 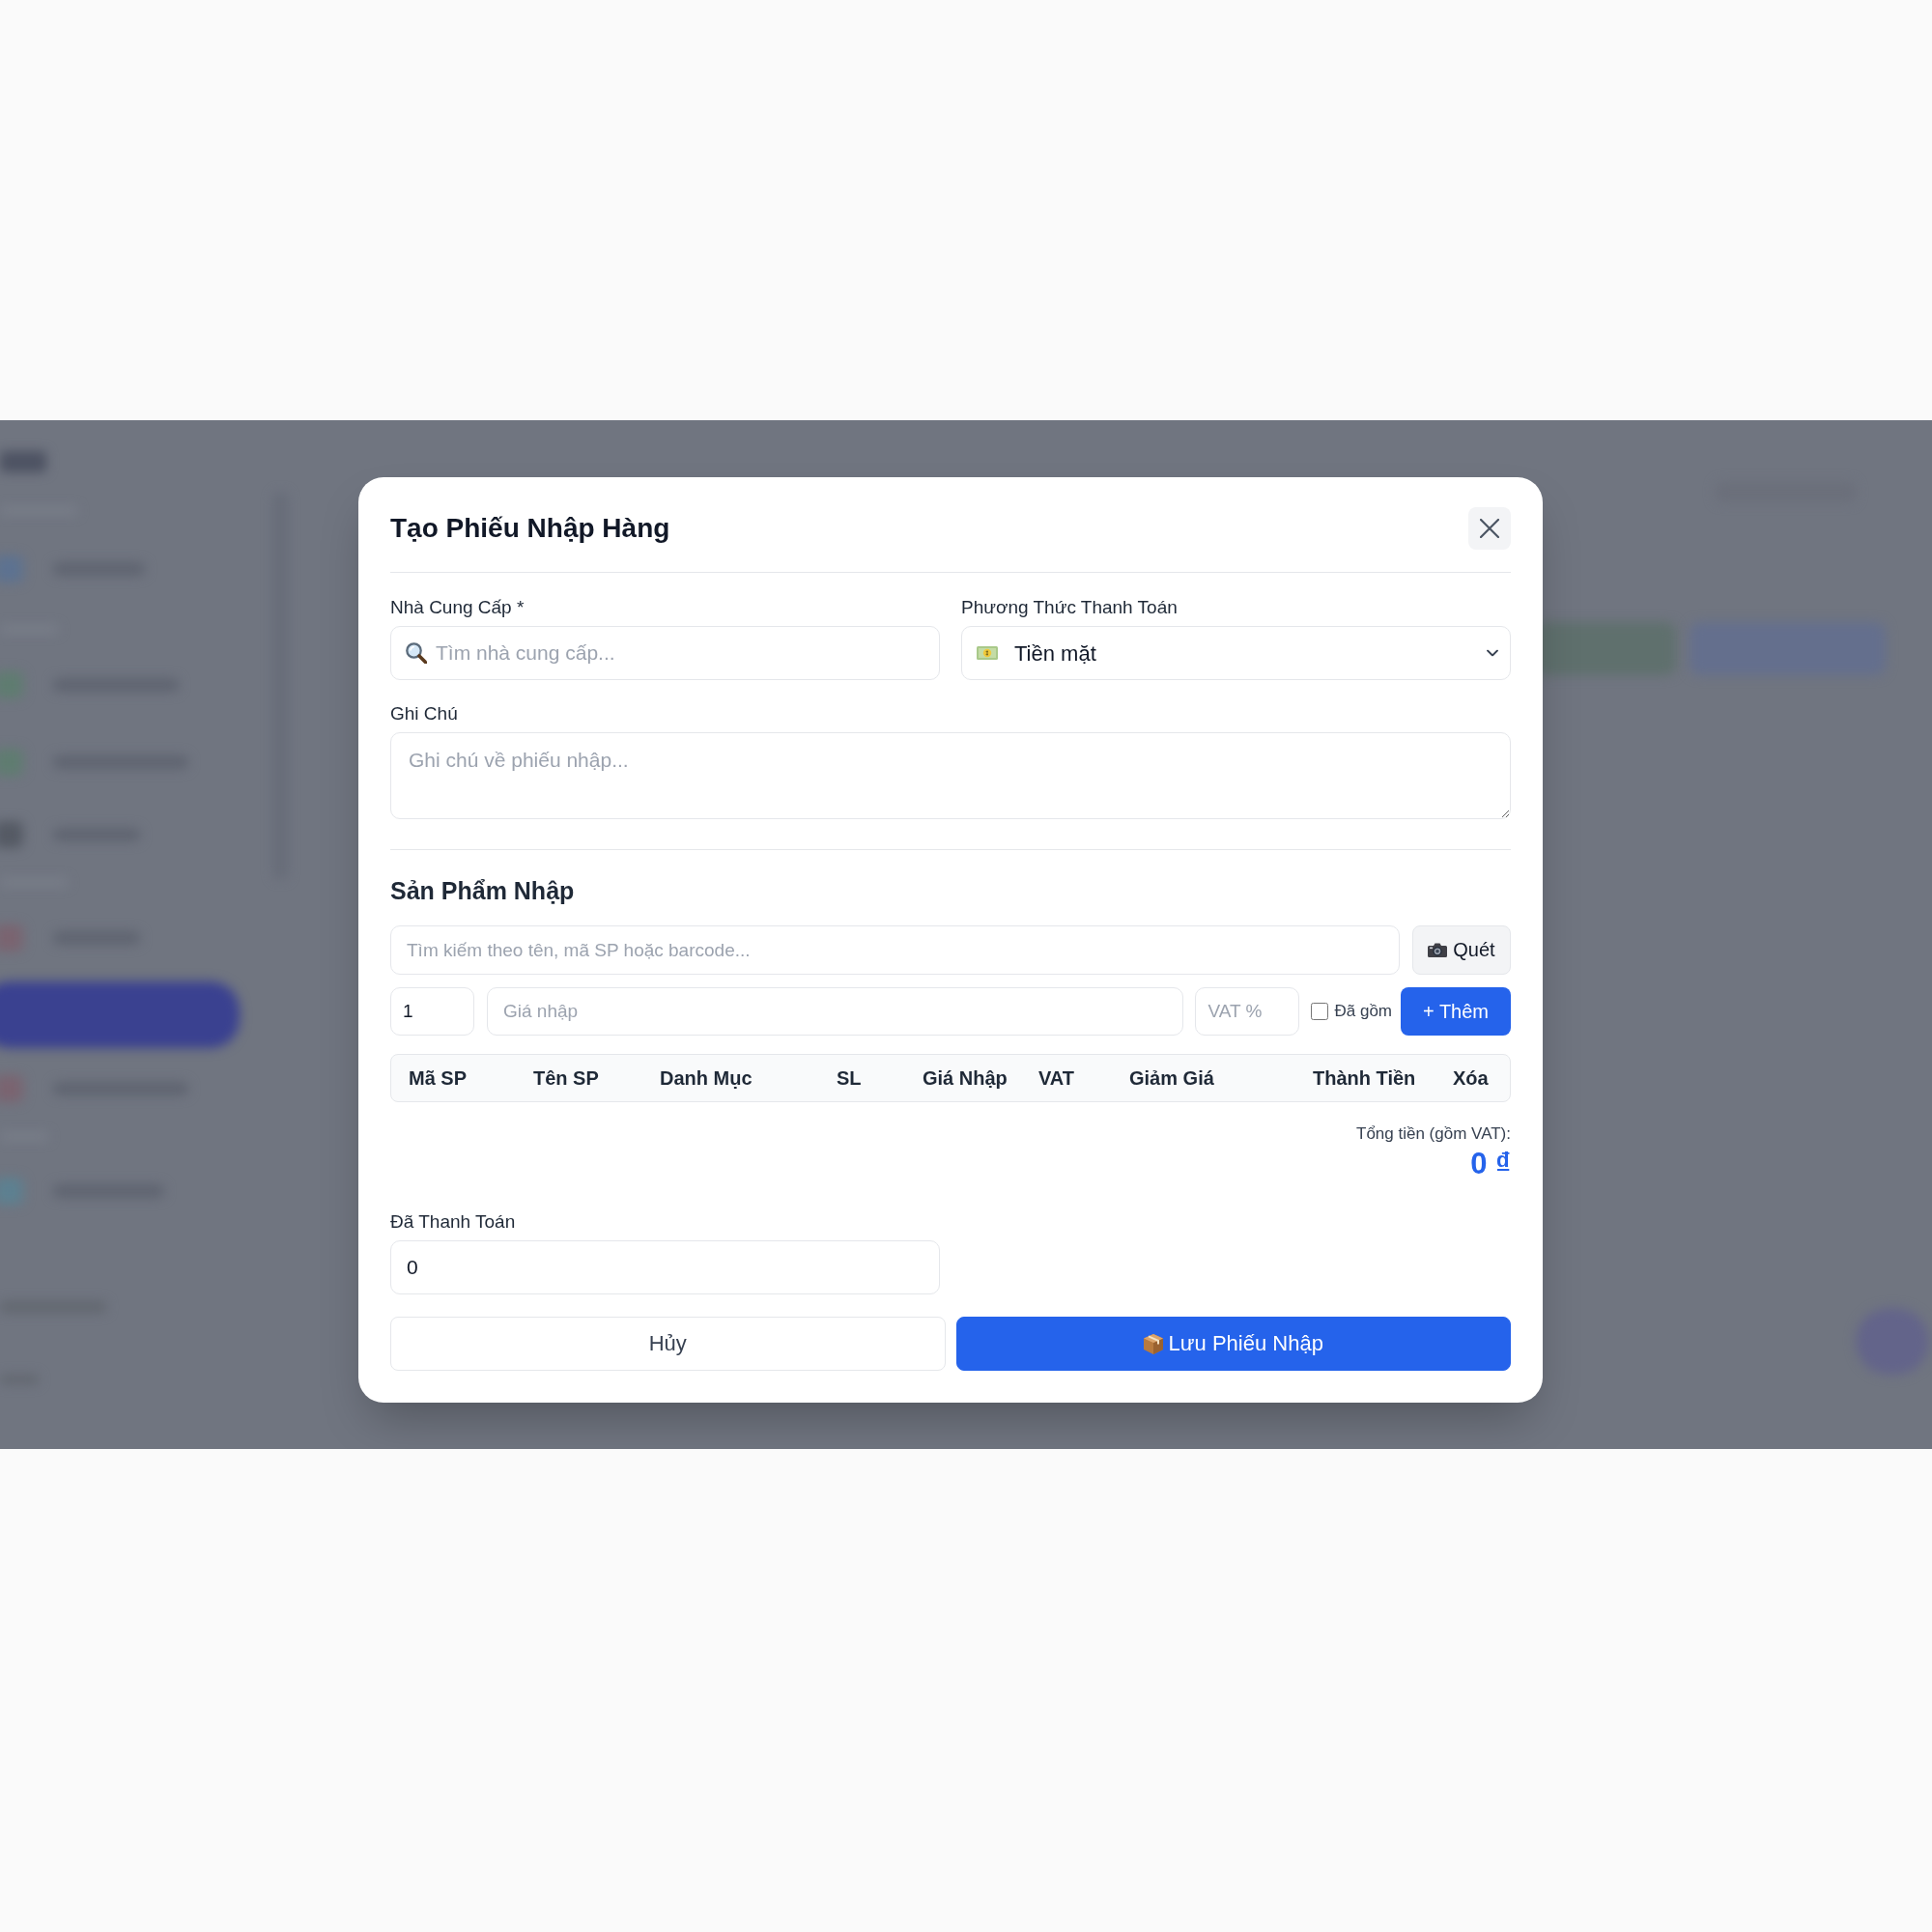 What do you see at coordinates (965, 1078) in the screenshot?
I see `column-header: Giá Nhập` at bounding box center [965, 1078].